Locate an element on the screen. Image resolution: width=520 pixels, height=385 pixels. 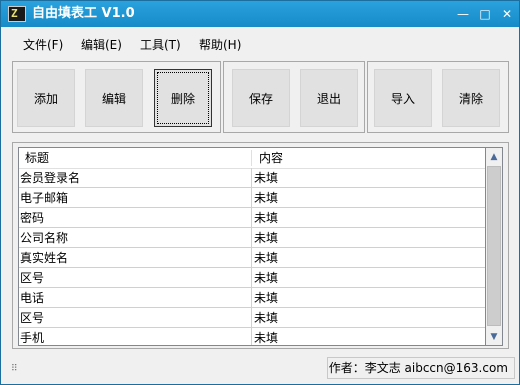
add-button-label: 添加 is located at coordinates (45, 98).